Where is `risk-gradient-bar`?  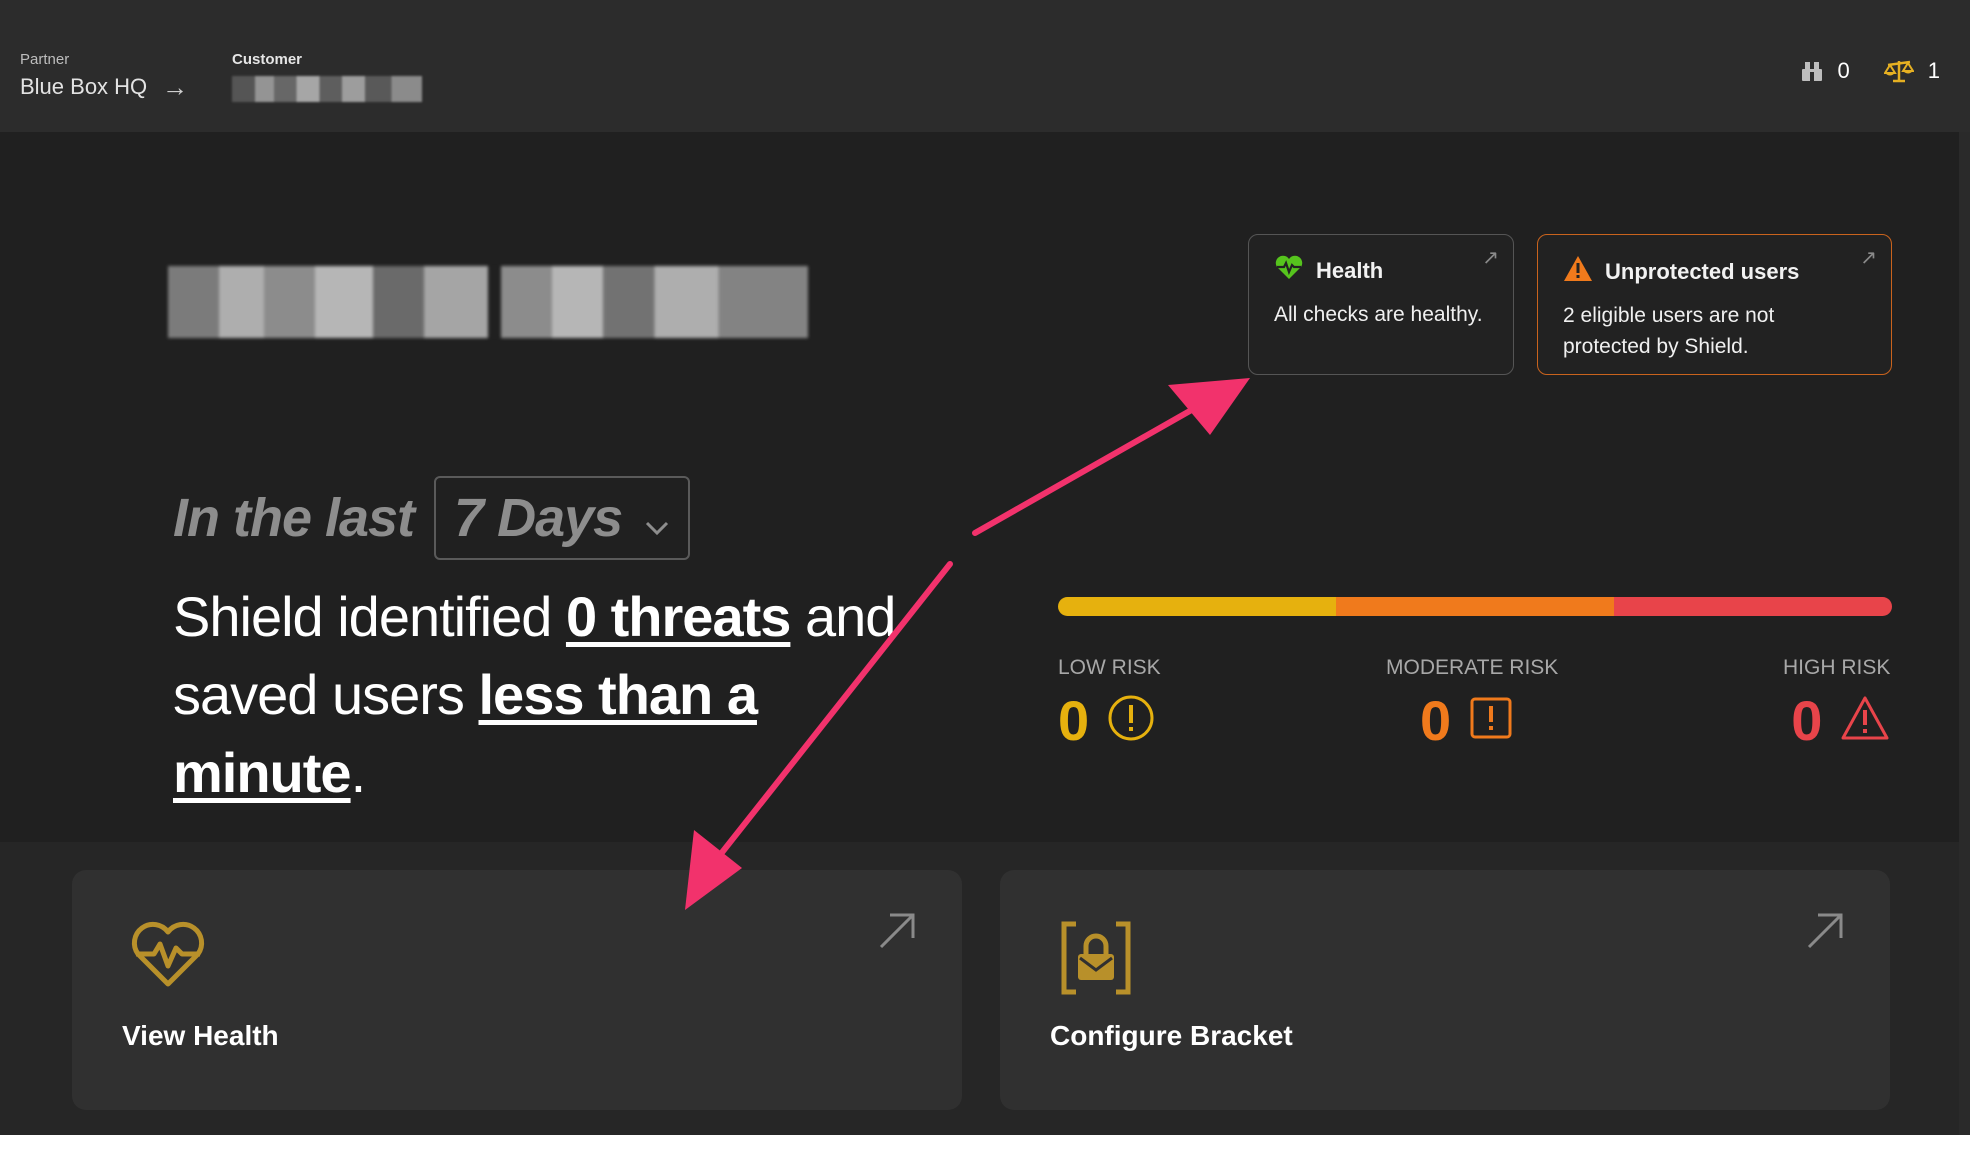
risk-gradient-bar is located at coordinates (1475, 606).